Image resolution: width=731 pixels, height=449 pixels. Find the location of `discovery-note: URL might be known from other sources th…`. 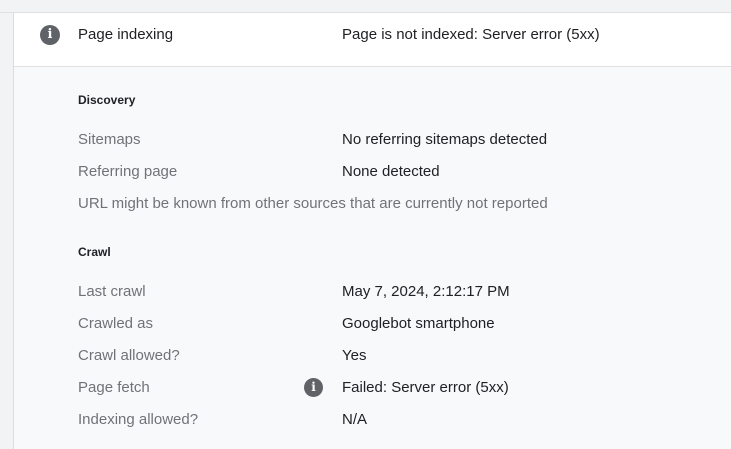

discovery-note: URL might be known from other sources th… is located at coordinates (313, 203).